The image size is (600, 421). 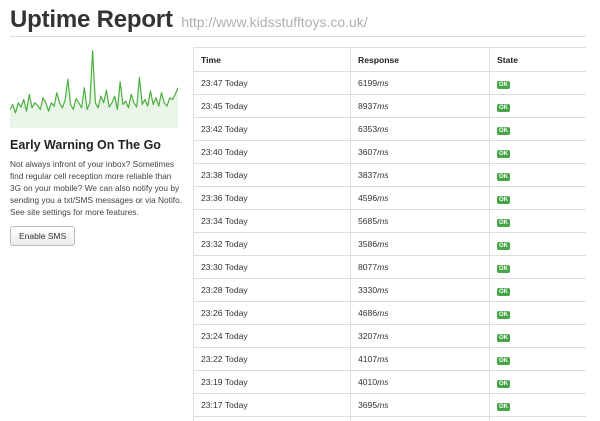 What do you see at coordinates (420, 83) in the screenshot?
I see `response-cell: 6199ms` at bounding box center [420, 83].